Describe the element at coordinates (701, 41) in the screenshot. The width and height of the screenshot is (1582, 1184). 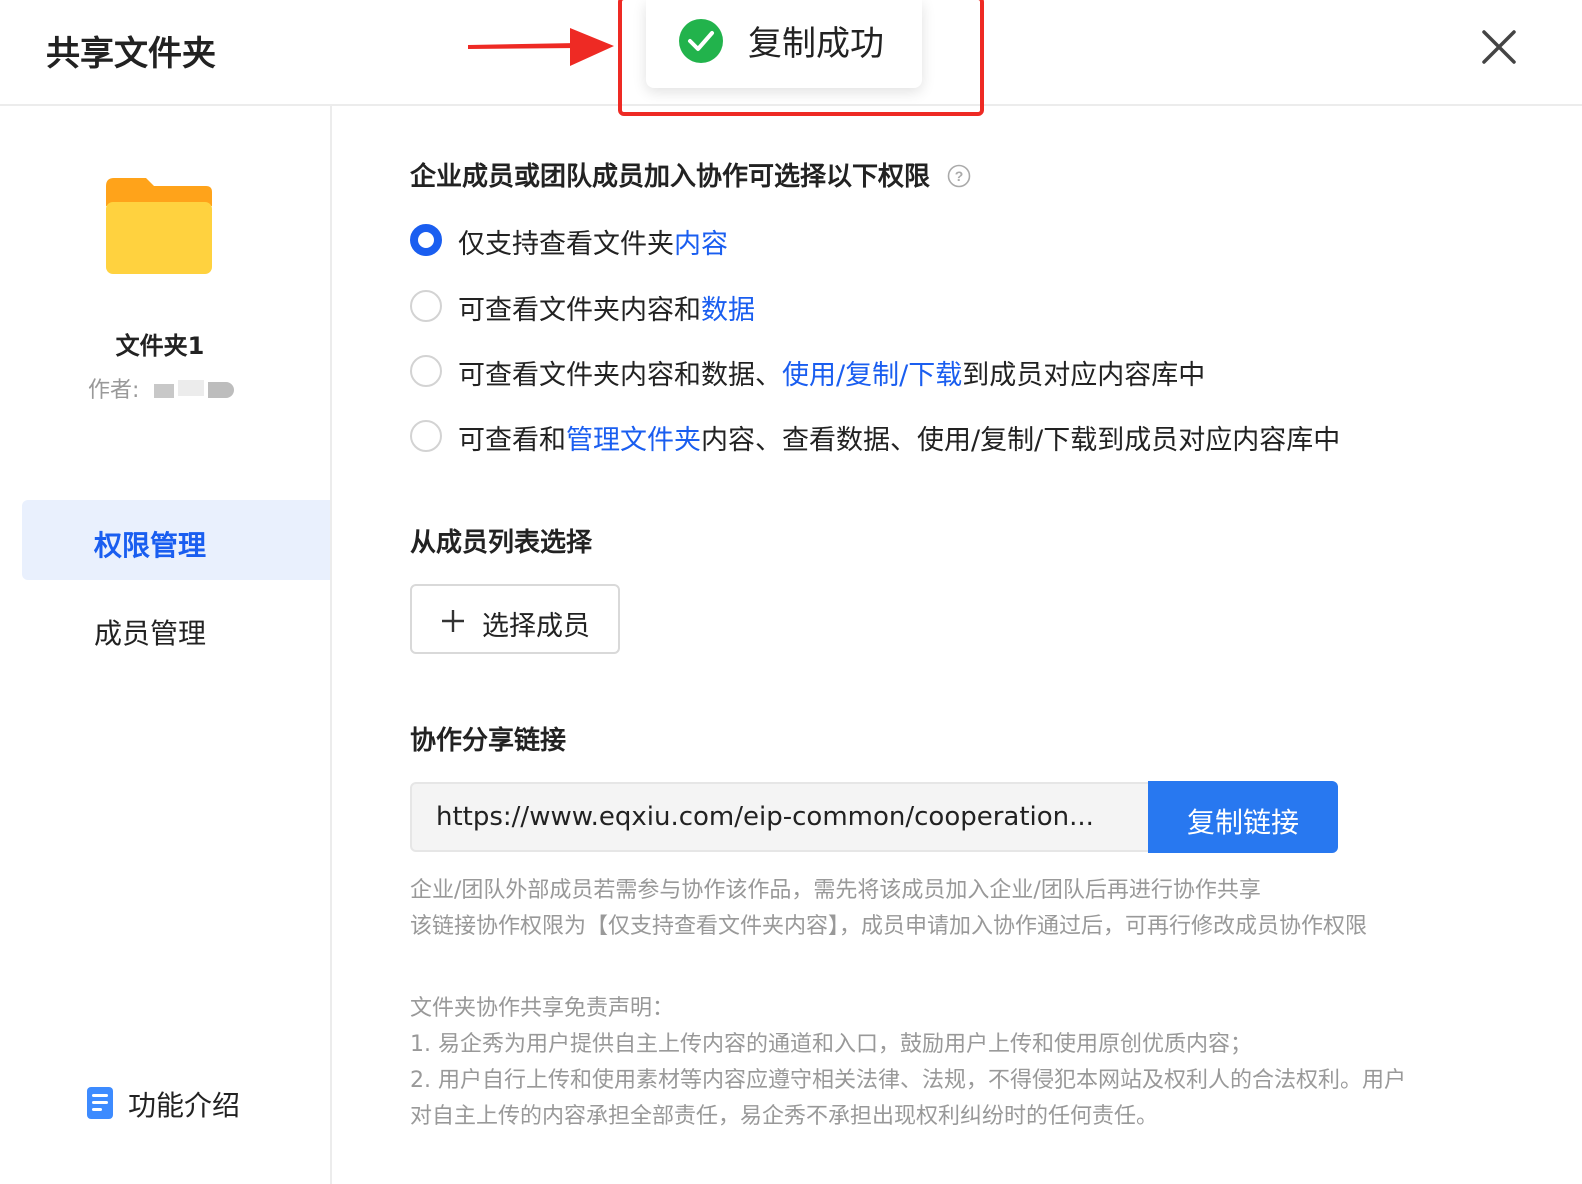
I see `check-circle-icon` at that location.